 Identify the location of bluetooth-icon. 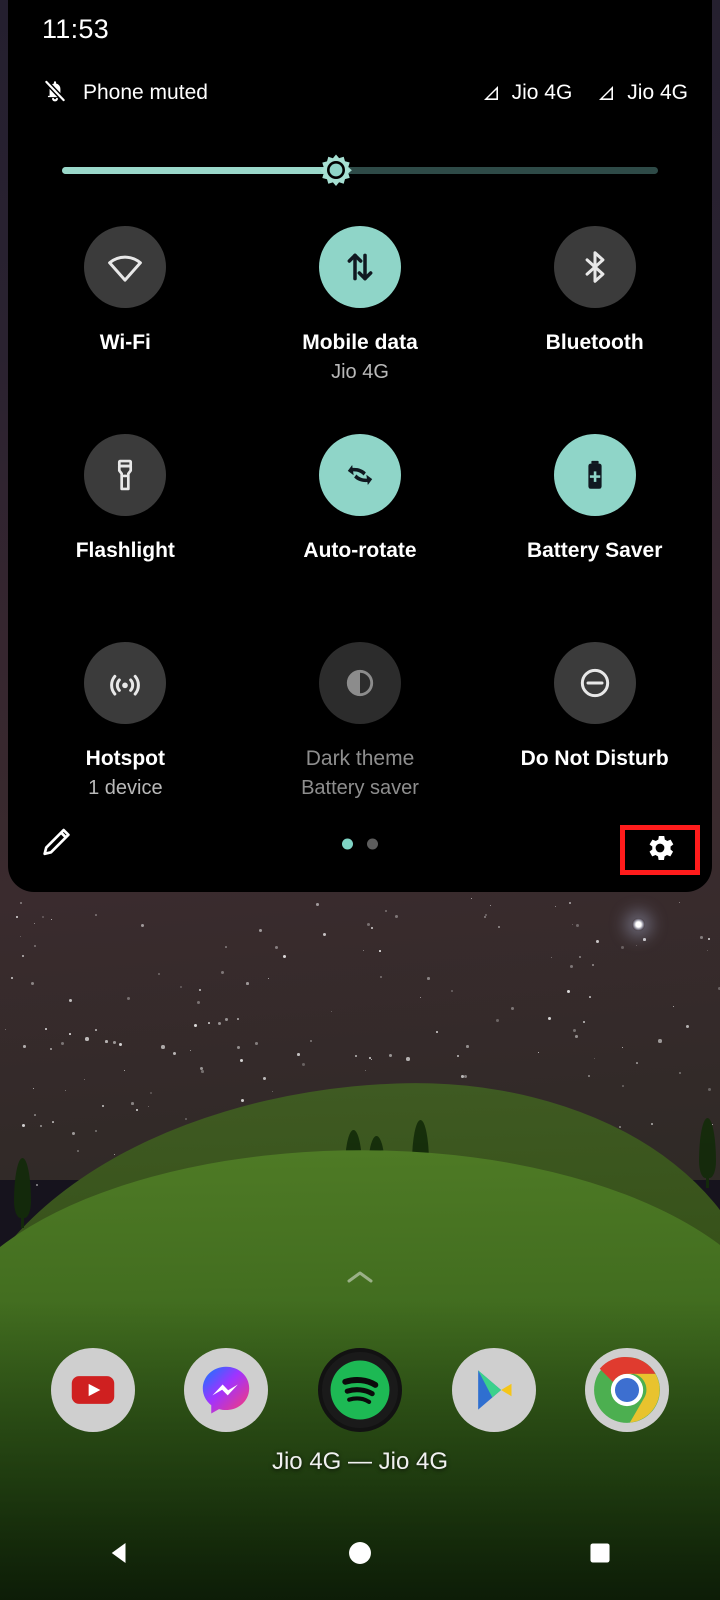
(594, 267).